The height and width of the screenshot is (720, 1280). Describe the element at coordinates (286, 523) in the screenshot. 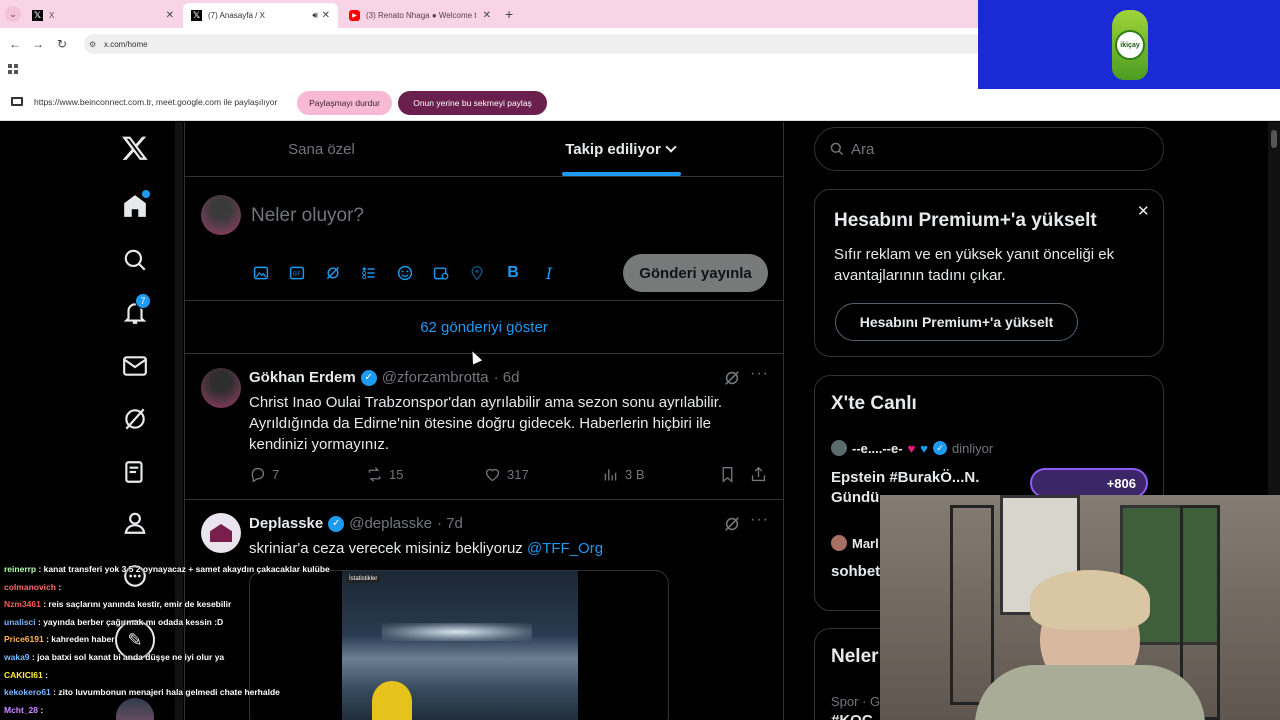

I see `author-name: Deplasske` at that location.